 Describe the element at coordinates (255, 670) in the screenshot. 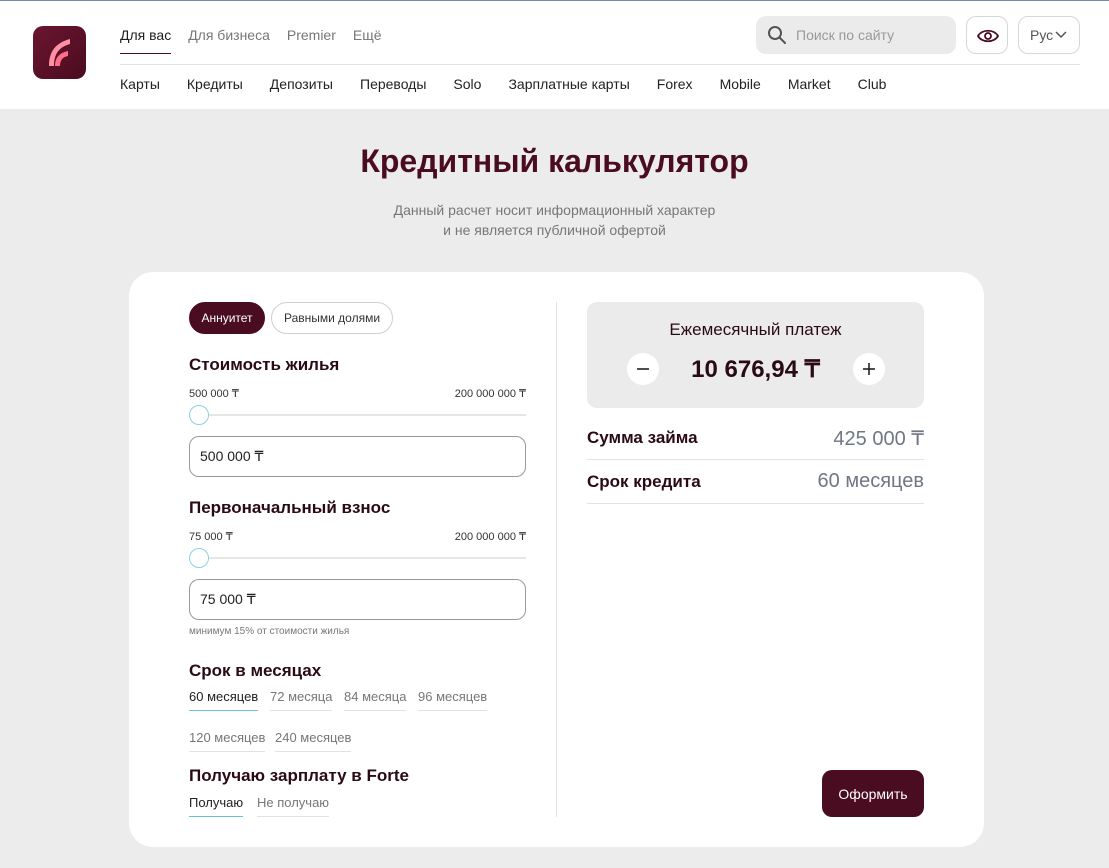

I see `term-title: Срок в месяцах` at that location.